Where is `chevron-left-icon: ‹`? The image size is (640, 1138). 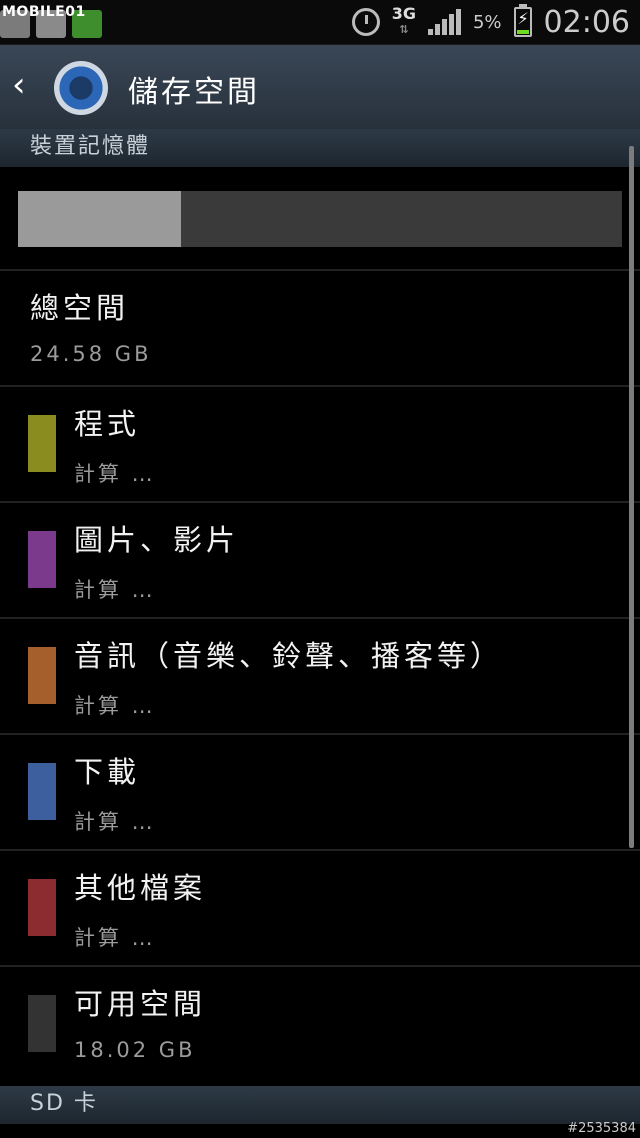
chevron-left-icon: ‹ is located at coordinates (19, 85).